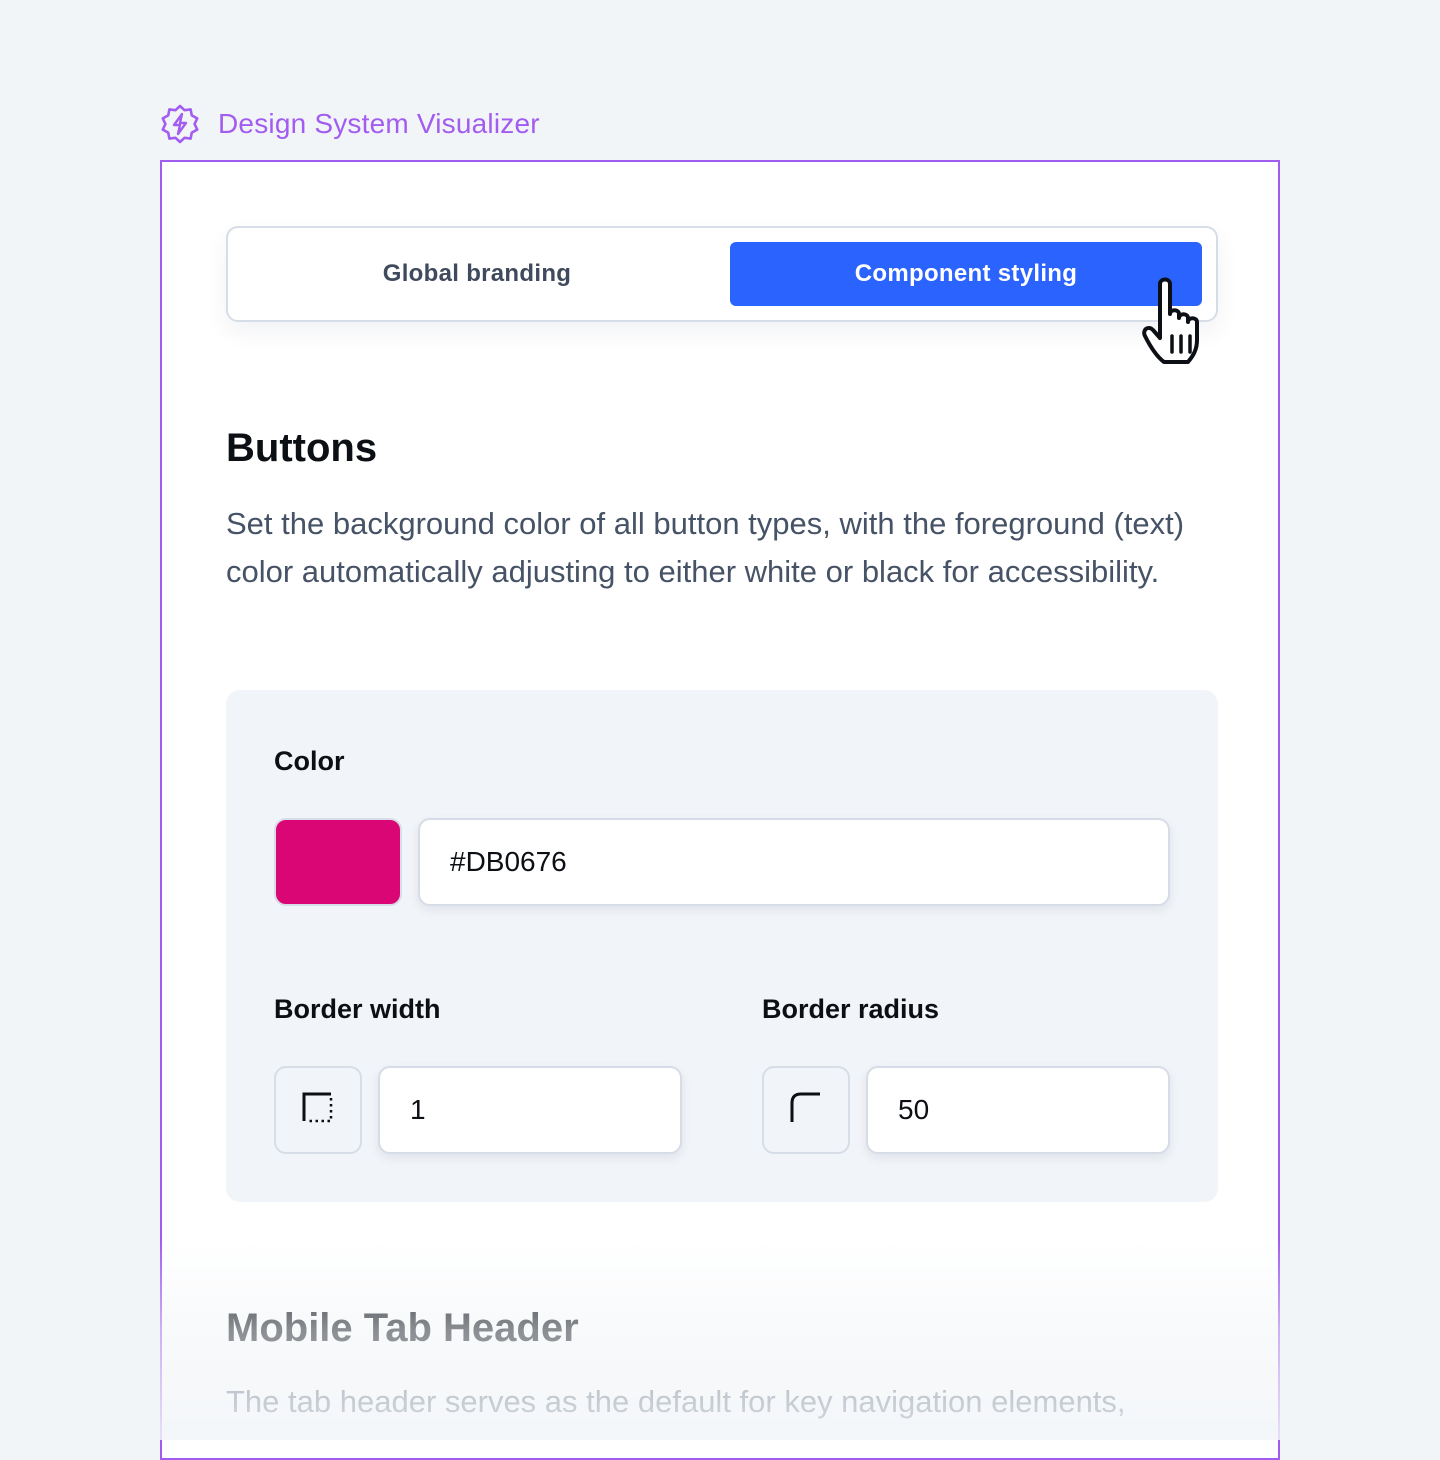 Image resolution: width=1440 pixels, height=1460 pixels. Describe the element at coordinates (357, 1009) in the screenshot. I see `border-width-label: Border width` at that location.